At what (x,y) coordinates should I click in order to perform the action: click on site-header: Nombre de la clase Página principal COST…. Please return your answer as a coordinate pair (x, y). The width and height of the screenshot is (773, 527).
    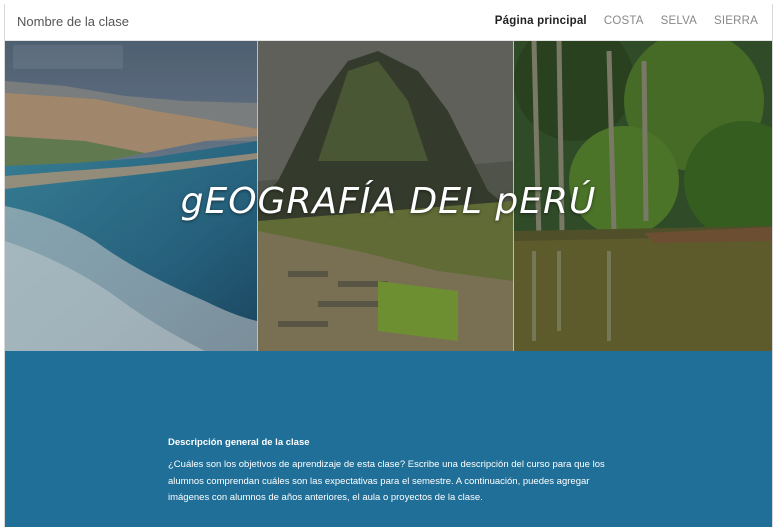
    Looking at the image, I should click on (388, 22).